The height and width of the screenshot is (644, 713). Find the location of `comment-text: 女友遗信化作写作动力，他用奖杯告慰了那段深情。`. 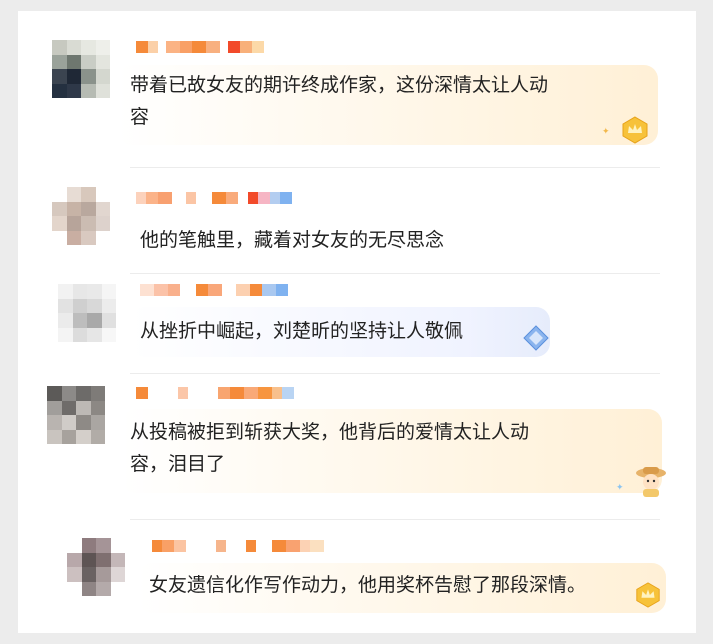

comment-text: 女友遗信化作写作动力，他用奖杯告慰了那段深情。 is located at coordinates (368, 585).